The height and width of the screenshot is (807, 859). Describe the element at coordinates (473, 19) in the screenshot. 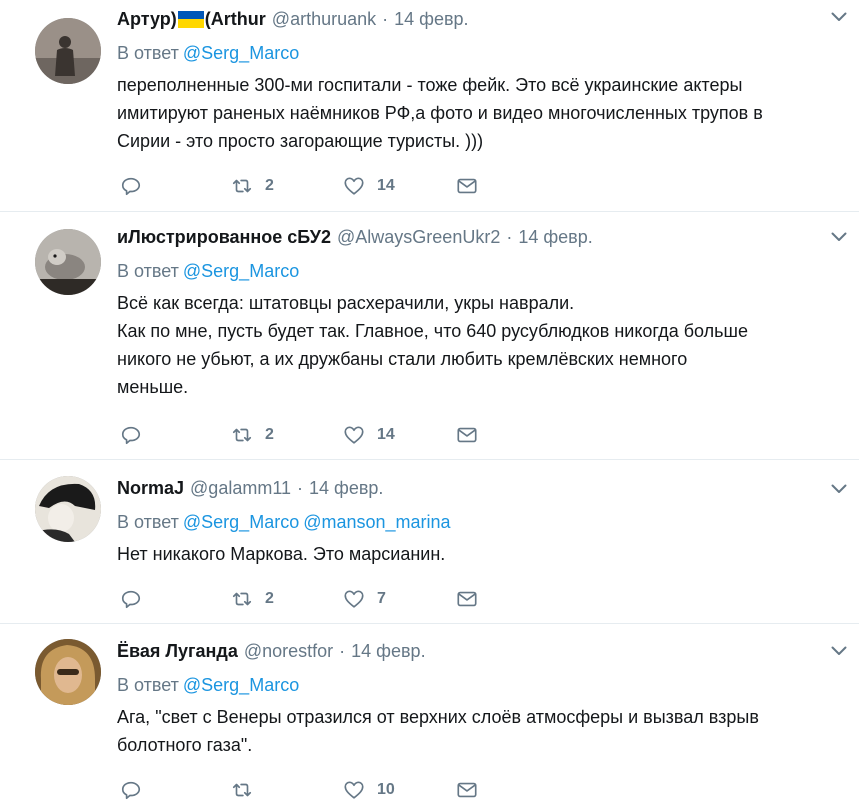

I see `tweet-header: Артур) (Arthur @arthuruank · 14 февр.` at that location.